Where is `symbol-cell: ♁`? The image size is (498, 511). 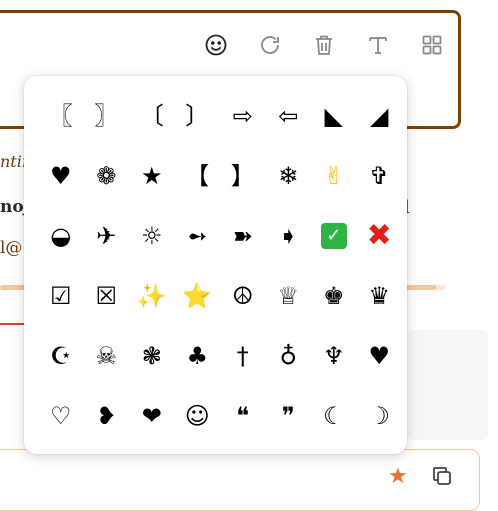
symbol-cell: ♁ is located at coordinates (289, 356).